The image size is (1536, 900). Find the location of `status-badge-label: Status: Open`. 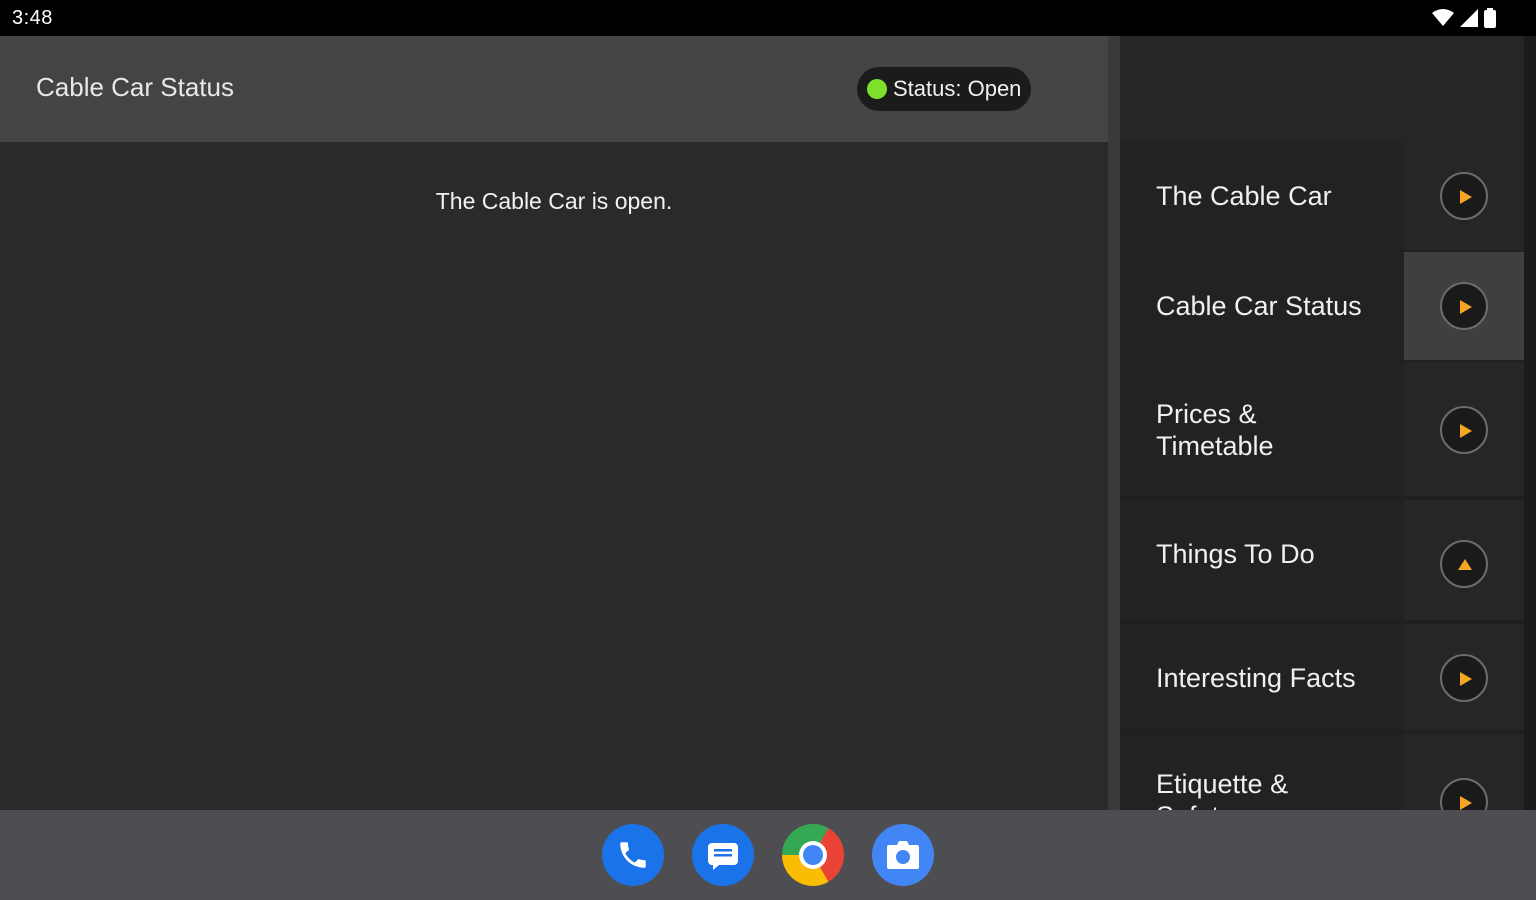

status-badge-label: Status: Open is located at coordinates (957, 88).